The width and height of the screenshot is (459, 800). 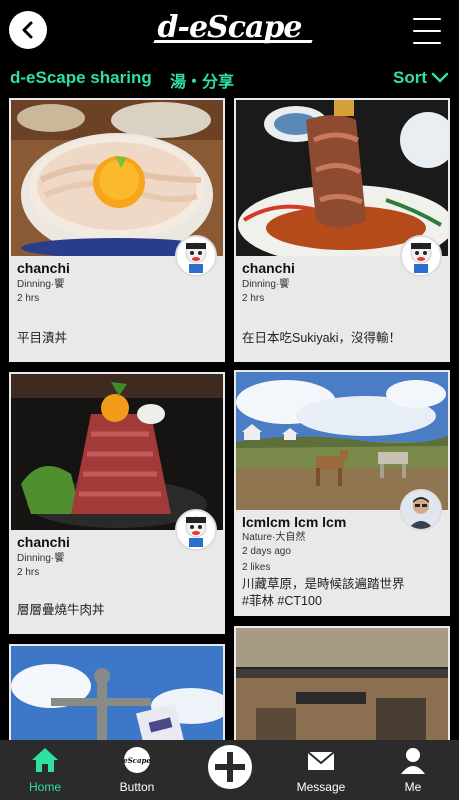 I want to click on sort-label: Sort, so click(x=410, y=77).